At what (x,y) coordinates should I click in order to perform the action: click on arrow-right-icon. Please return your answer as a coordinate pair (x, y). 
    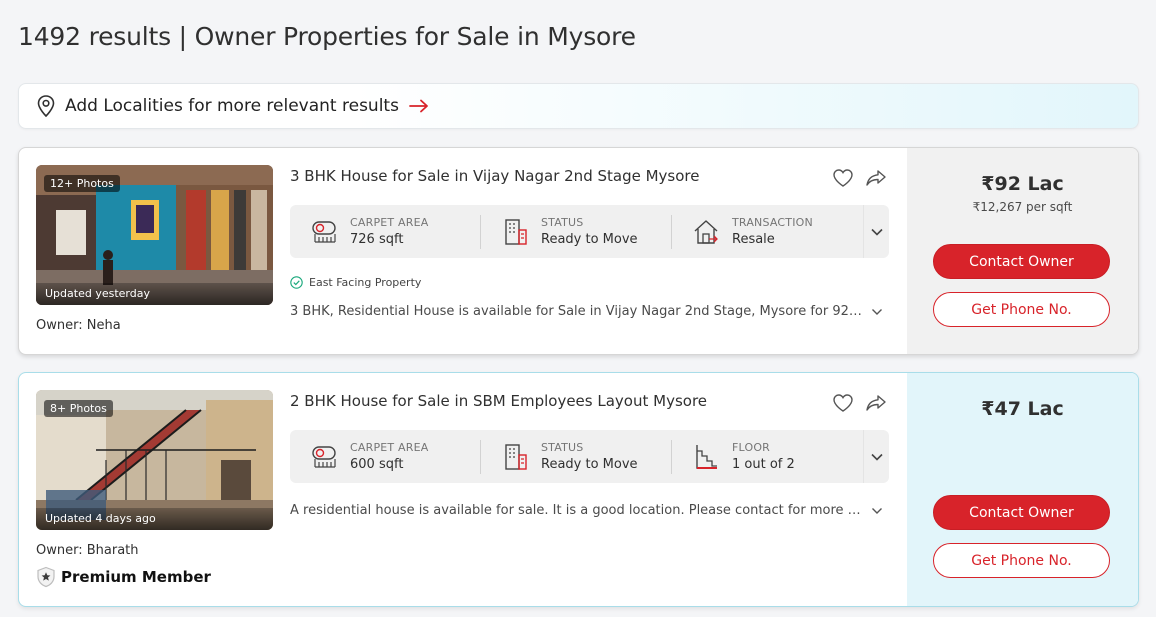
    Looking at the image, I should click on (419, 106).